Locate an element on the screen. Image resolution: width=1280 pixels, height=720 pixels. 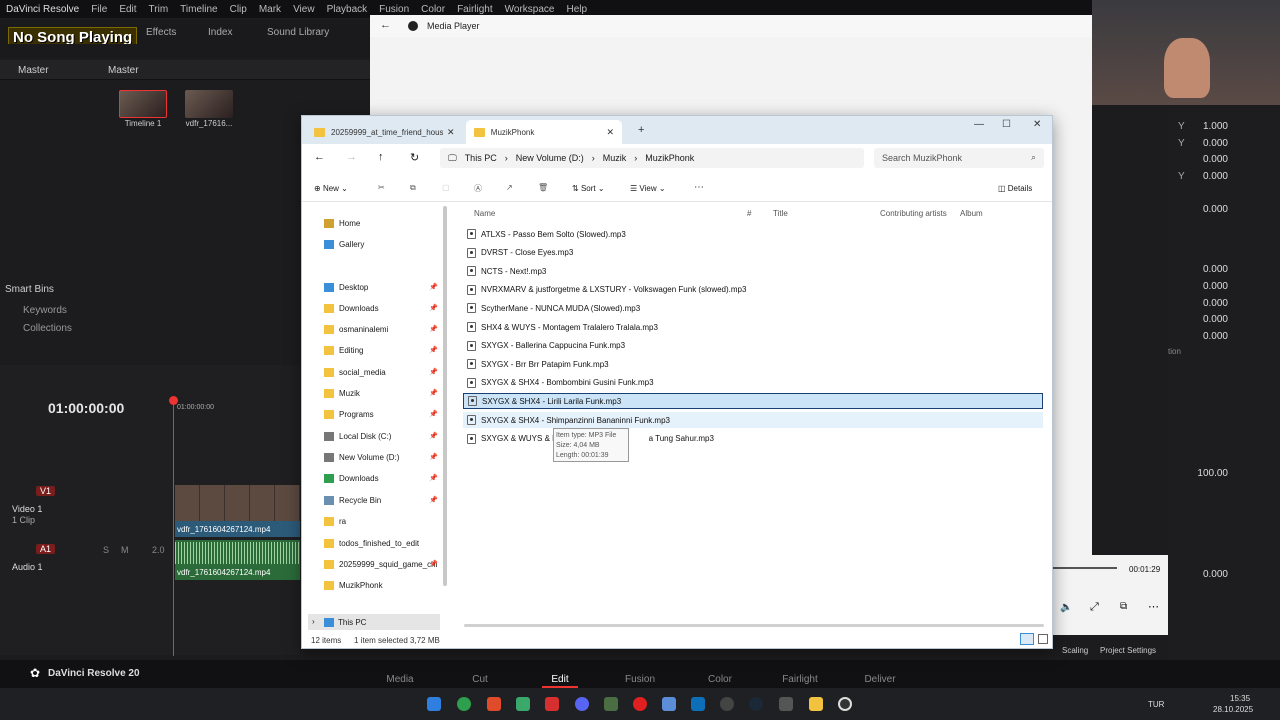
back-arrow-icon: ← is located at coordinates (385, 25).